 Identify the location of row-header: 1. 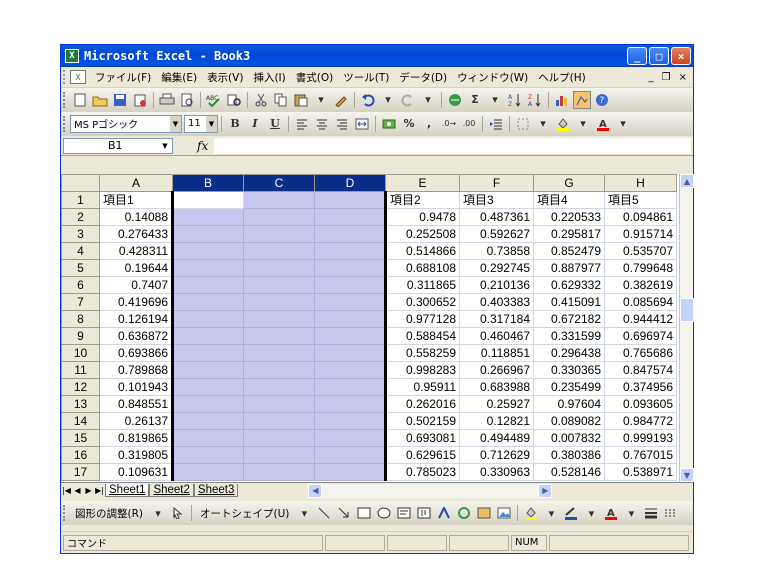
(80, 200).